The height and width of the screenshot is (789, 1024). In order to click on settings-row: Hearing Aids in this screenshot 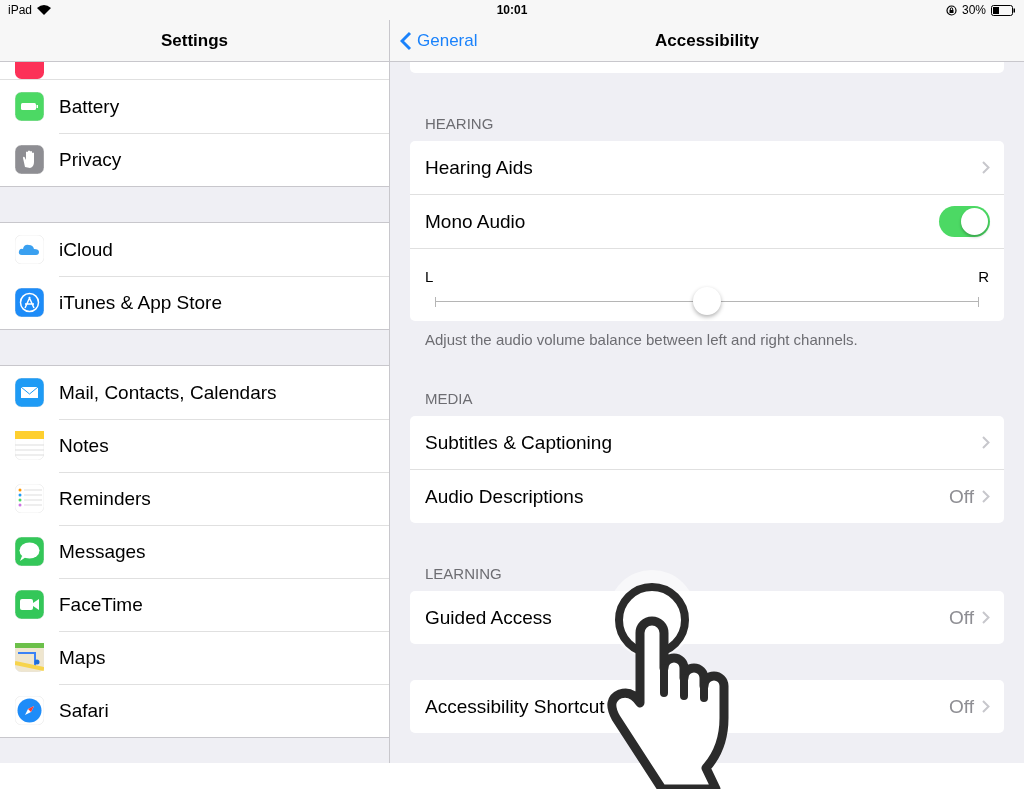, I will do `click(707, 167)`.